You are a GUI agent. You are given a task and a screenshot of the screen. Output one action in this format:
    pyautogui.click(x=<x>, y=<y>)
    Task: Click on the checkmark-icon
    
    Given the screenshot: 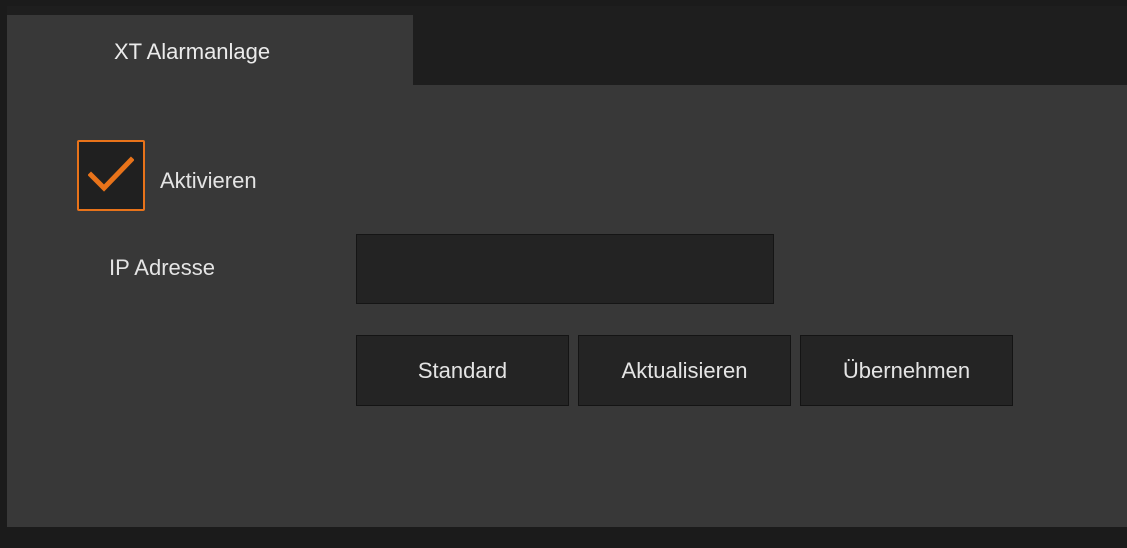 What is the action you would take?
    pyautogui.click(x=111, y=174)
    